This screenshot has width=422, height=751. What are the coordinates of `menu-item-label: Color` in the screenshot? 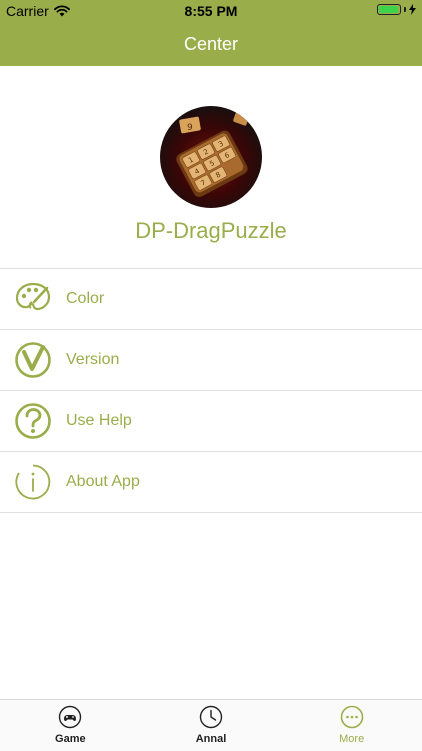 It's located at (85, 298).